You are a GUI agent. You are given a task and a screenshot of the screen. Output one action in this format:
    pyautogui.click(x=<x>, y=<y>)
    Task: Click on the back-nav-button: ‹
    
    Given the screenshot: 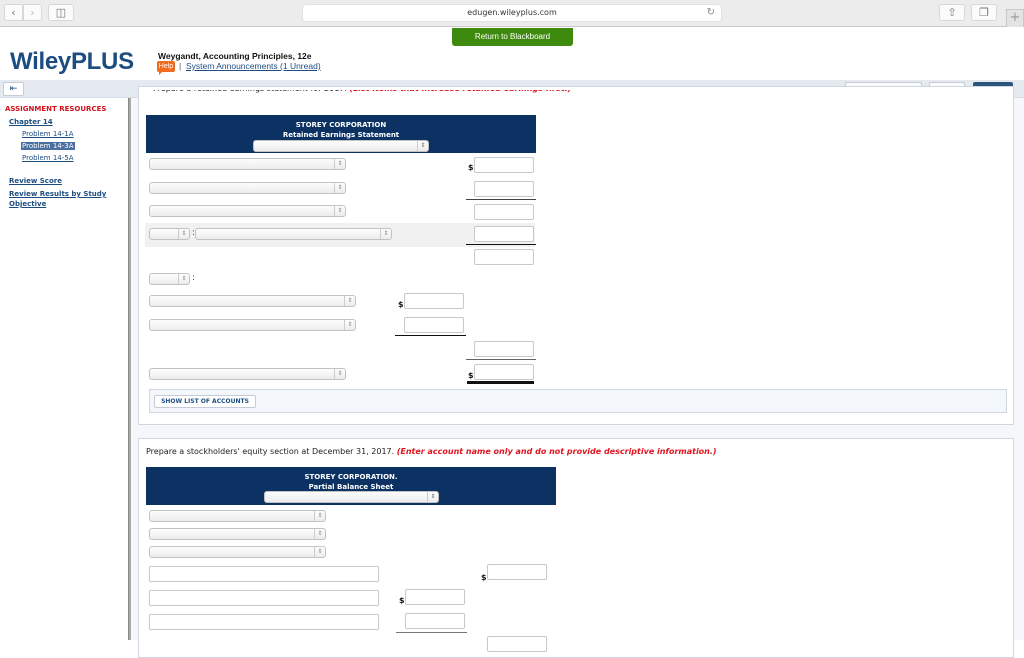 What is the action you would take?
    pyautogui.click(x=13, y=12)
    